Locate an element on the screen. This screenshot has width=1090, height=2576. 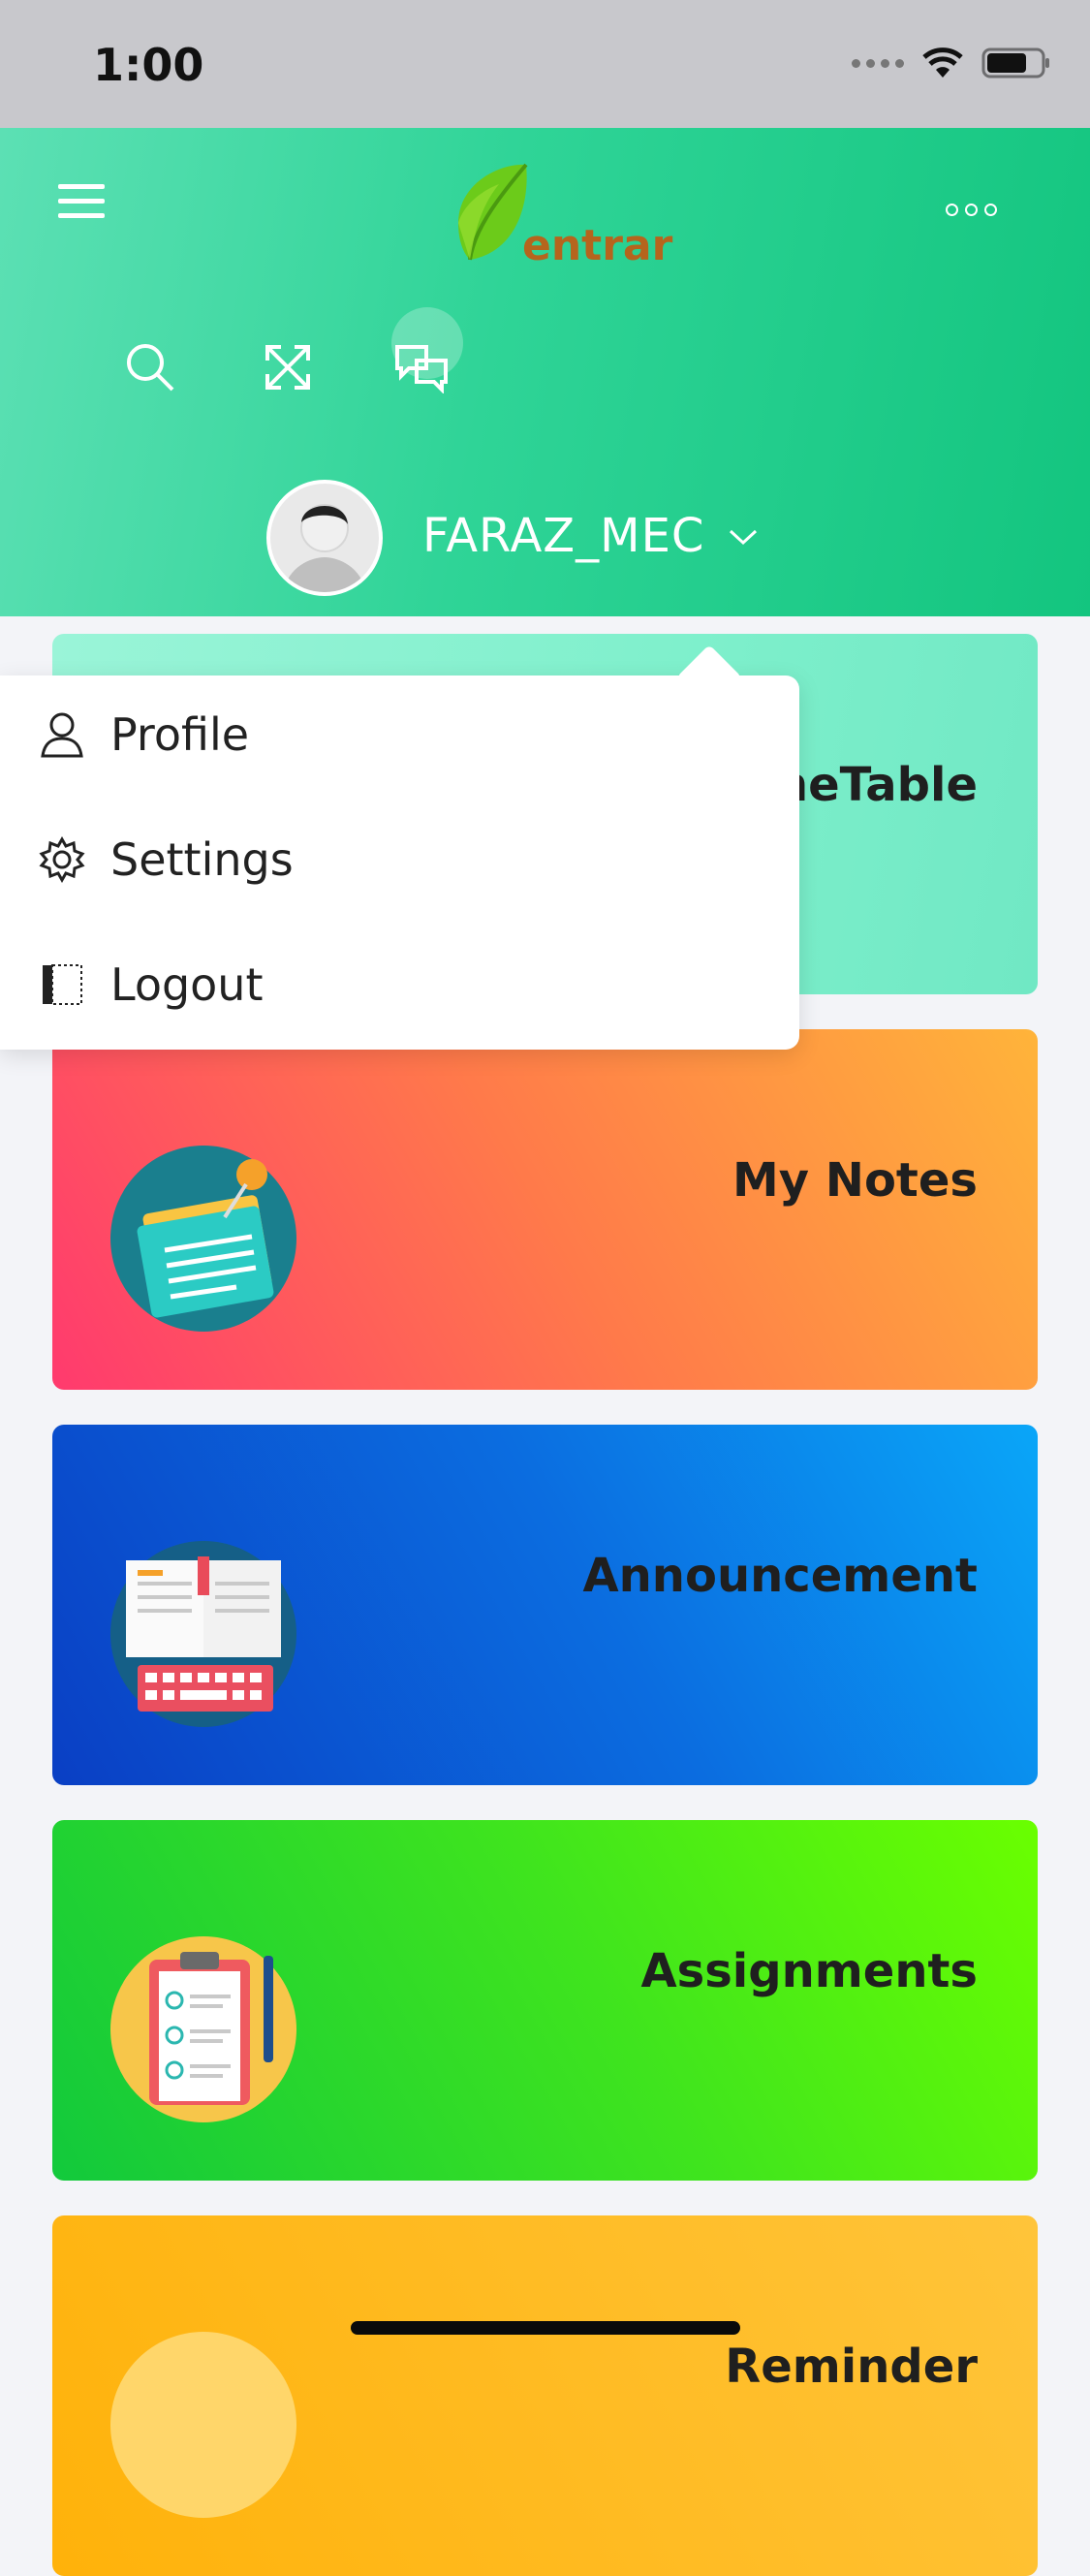
user-avatar-icon is located at coordinates (324, 548).